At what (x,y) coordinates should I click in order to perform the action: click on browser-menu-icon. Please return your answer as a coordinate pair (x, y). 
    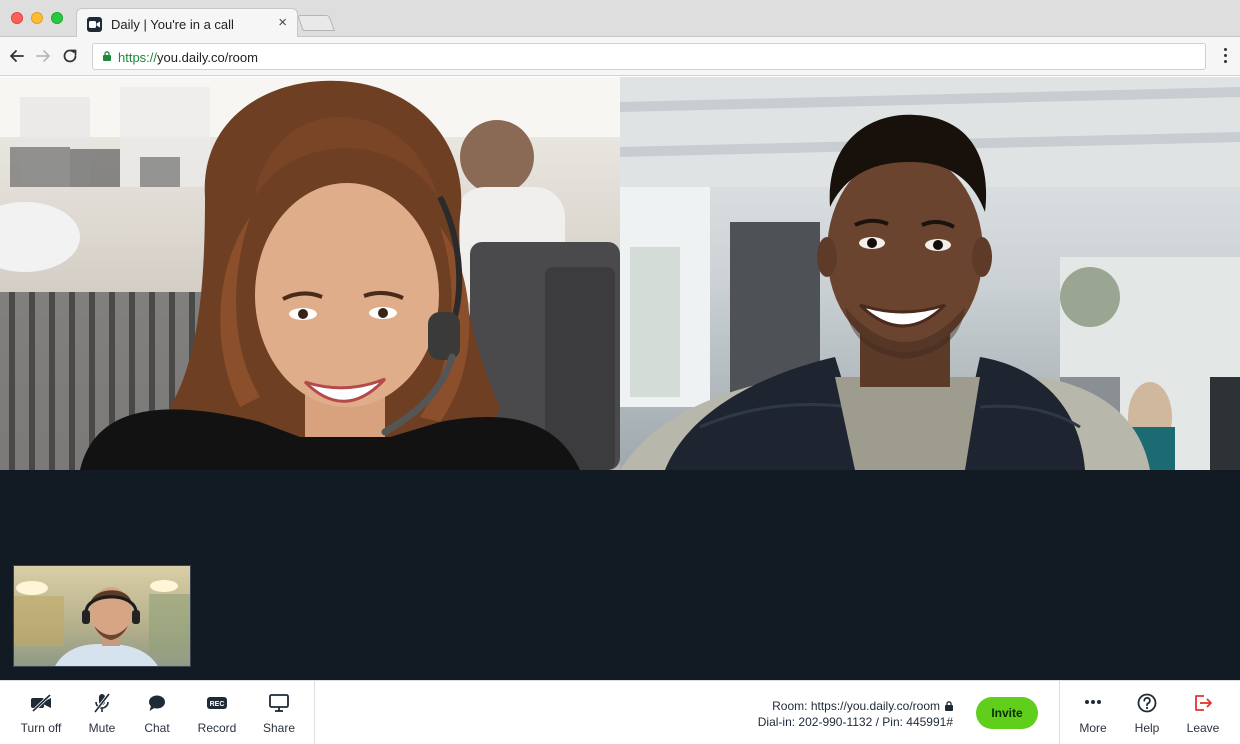
    Looking at the image, I should click on (1226, 56).